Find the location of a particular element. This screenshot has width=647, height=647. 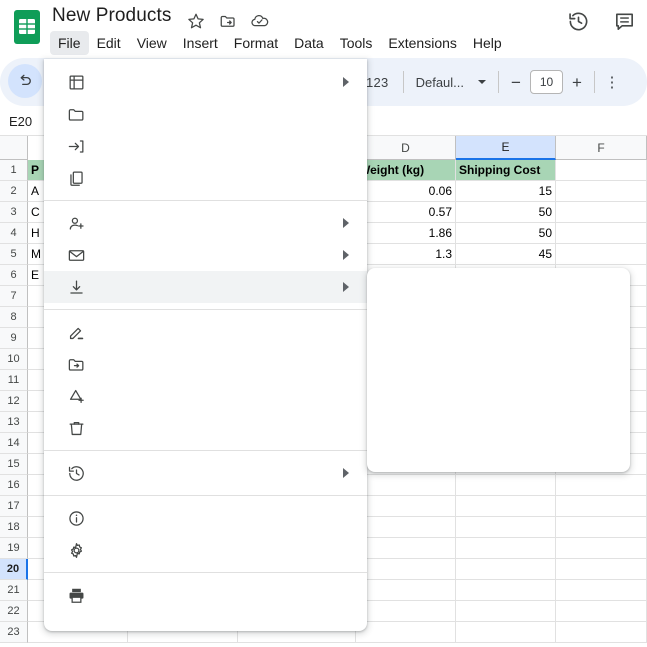

cell-D2: 0.06 is located at coordinates (406, 191).